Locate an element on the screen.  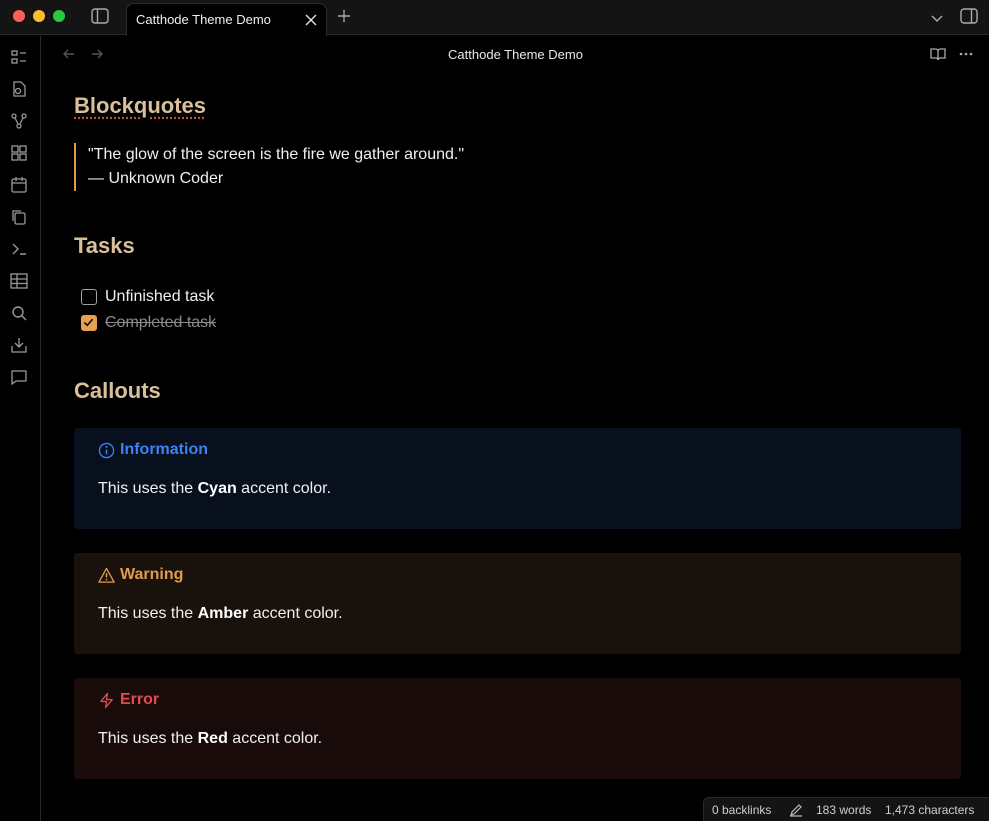
heading-tasks: Tasks is located at coordinates (104, 245).